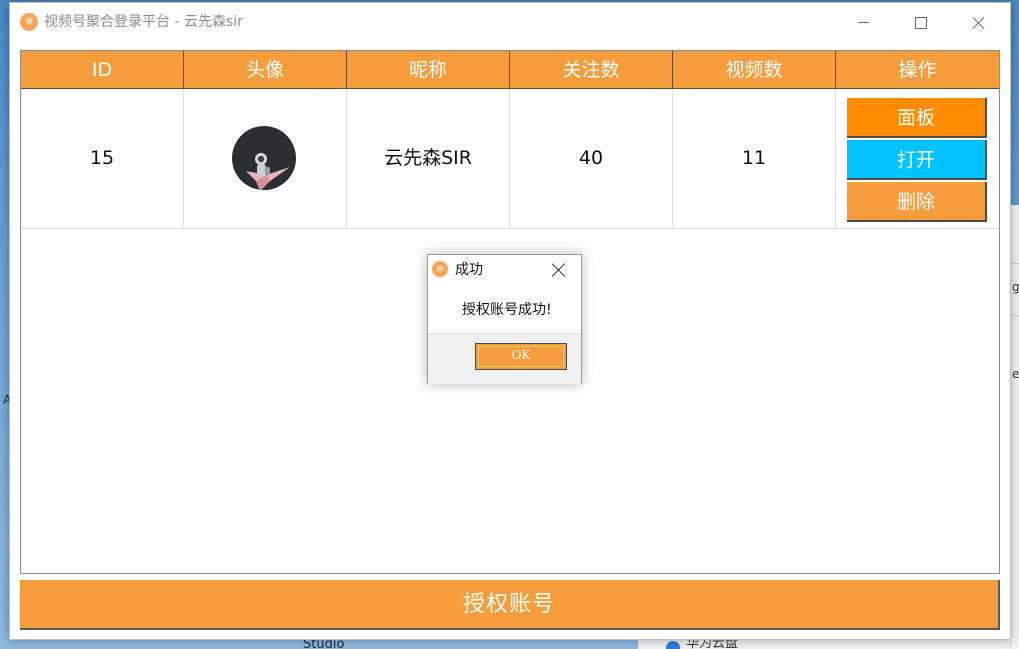 The height and width of the screenshot is (649, 1019). Describe the element at coordinates (591, 158) in the screenshot. I see `cell-follow-count: 40` at that location.